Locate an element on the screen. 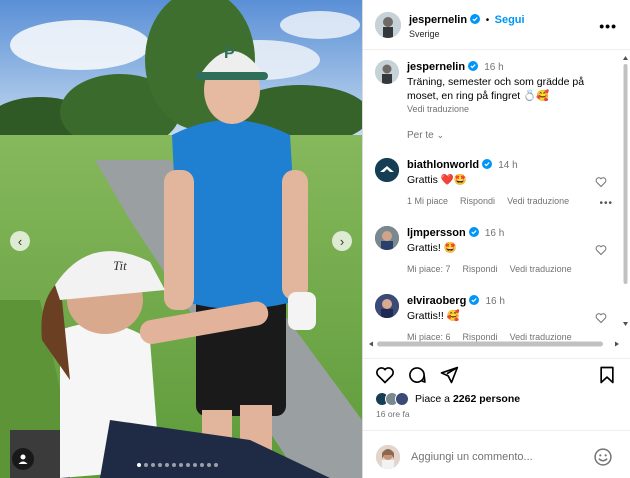 The image size is (630, 478). user-tag-icon is located at coordinates (23, 459).